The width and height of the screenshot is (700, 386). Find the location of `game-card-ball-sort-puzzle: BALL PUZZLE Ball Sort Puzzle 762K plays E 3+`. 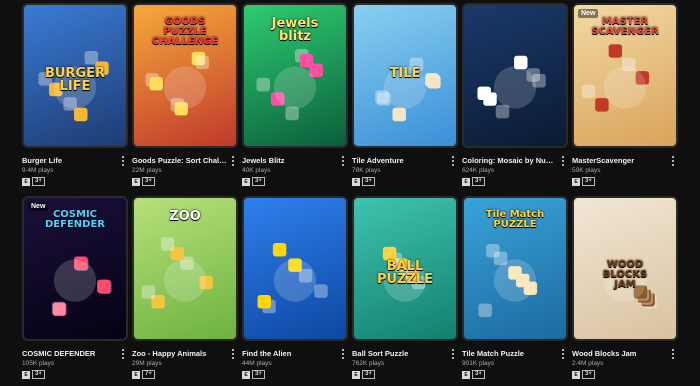

game-card-ball-sort-puzzle: BALL PUZZLE Ball Sort Puzzle 762K plays E 3+ is located at coordinates (405, 289).